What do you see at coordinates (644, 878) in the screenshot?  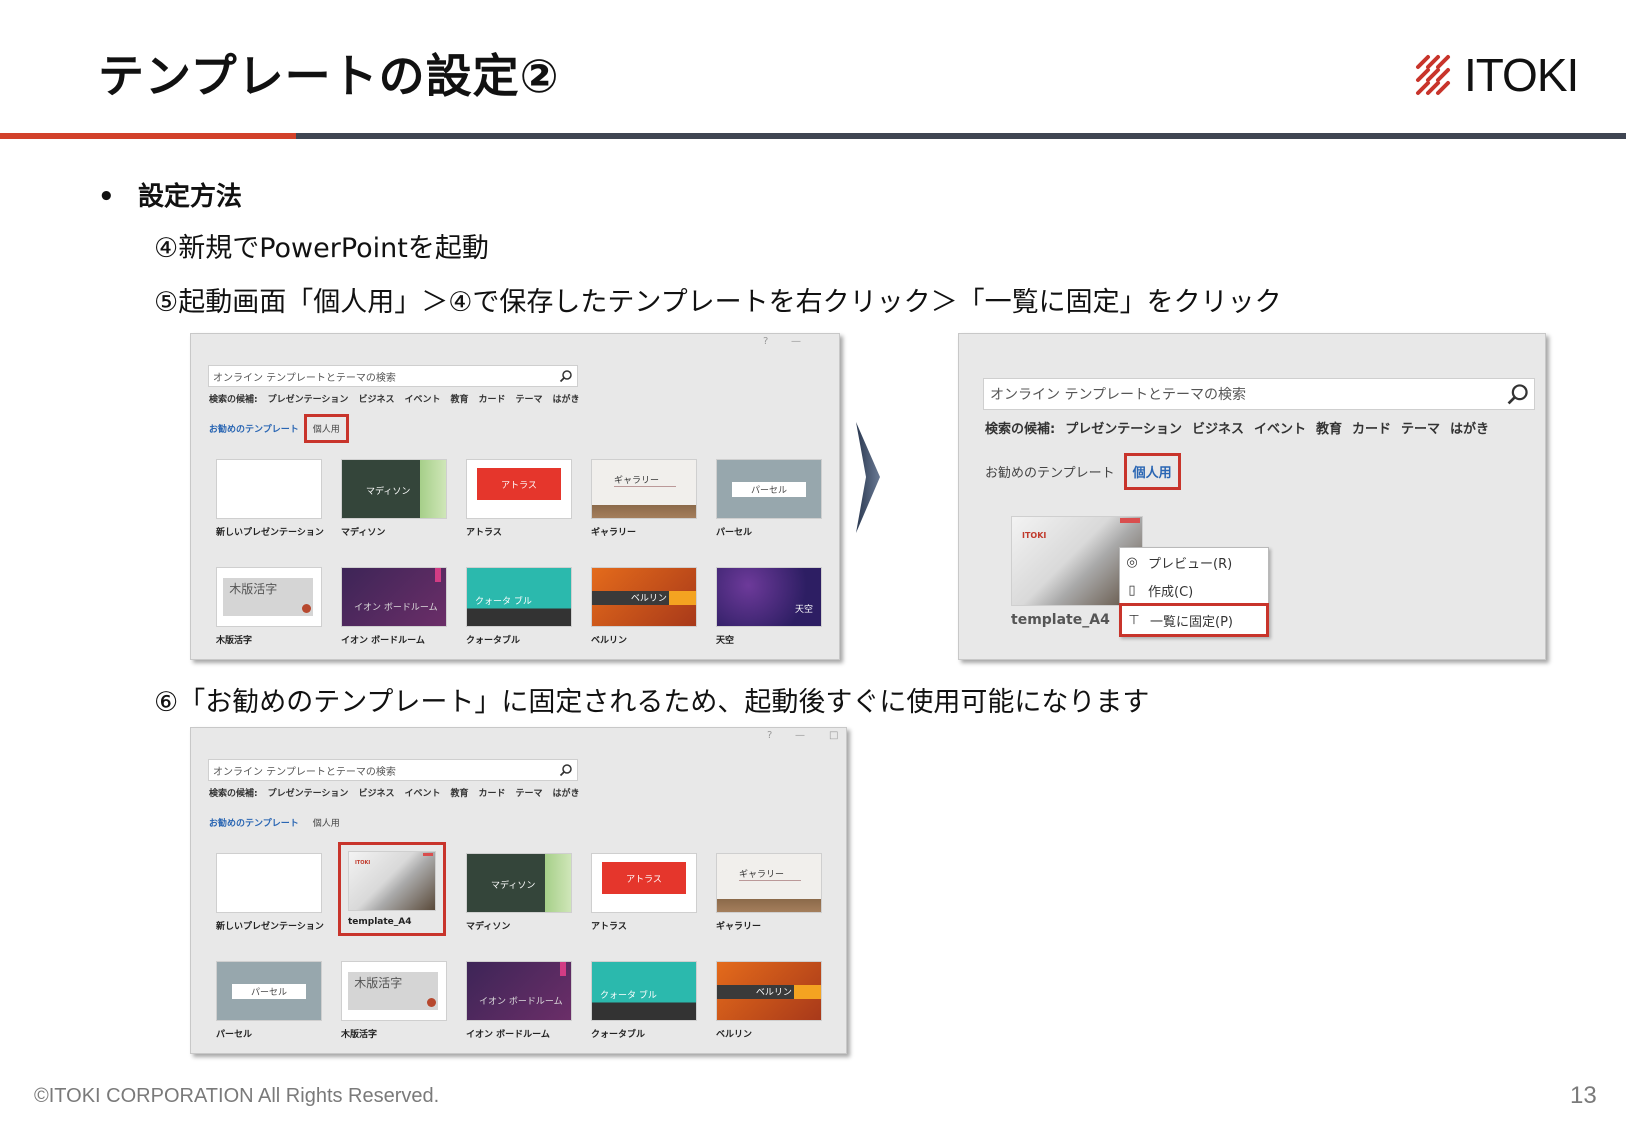 I see `thumbnail-label: アトラス` at bounding box center [644, 878].